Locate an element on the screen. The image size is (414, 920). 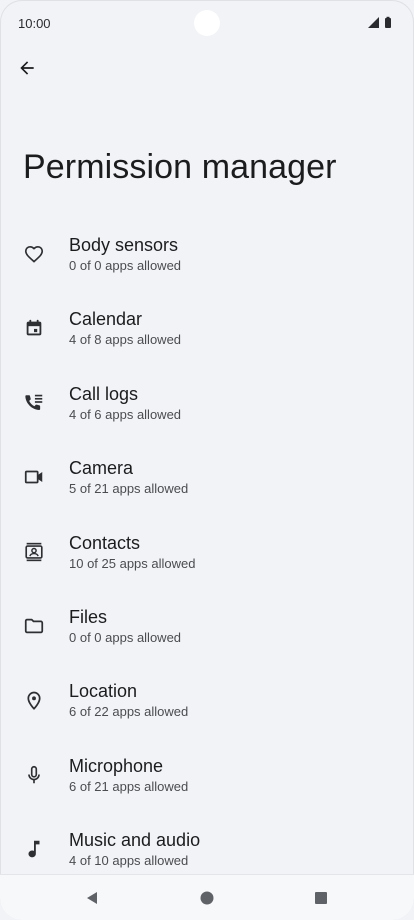
list-item-camera: Camera 5 of 21 apps allowed is located at coordinates (207, 484).